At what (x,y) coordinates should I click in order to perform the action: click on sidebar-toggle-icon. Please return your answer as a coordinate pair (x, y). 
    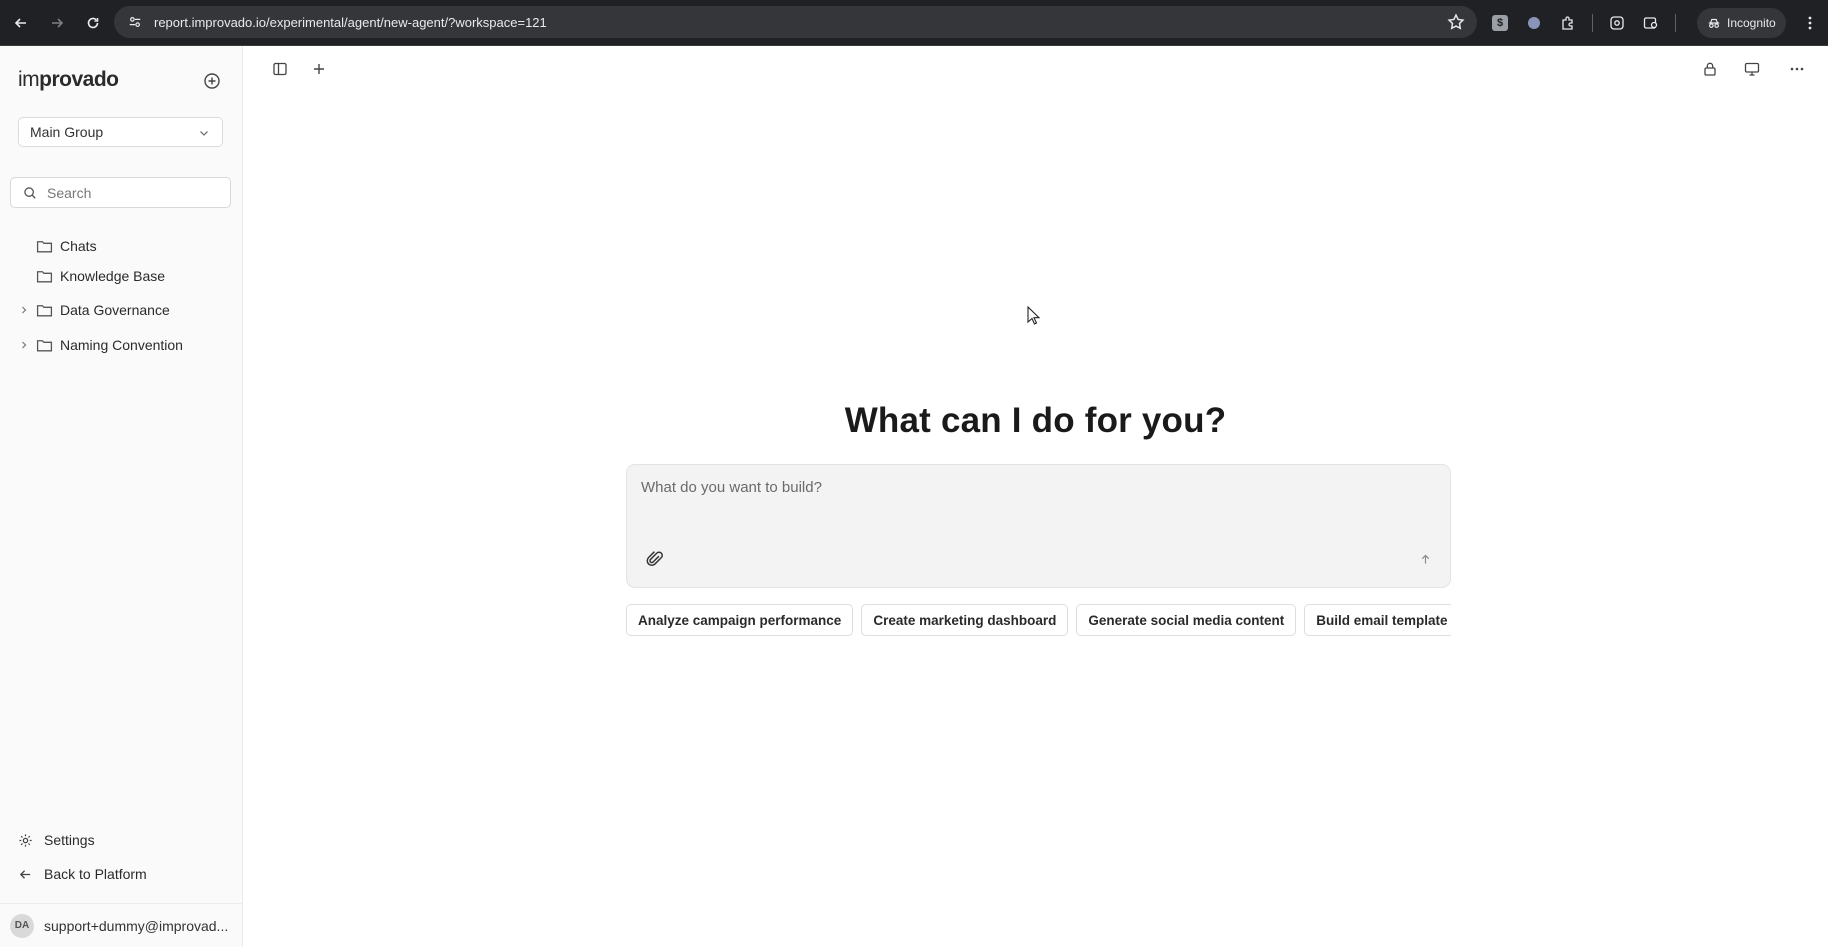
    Looking at the image, I should click on (280, 69).